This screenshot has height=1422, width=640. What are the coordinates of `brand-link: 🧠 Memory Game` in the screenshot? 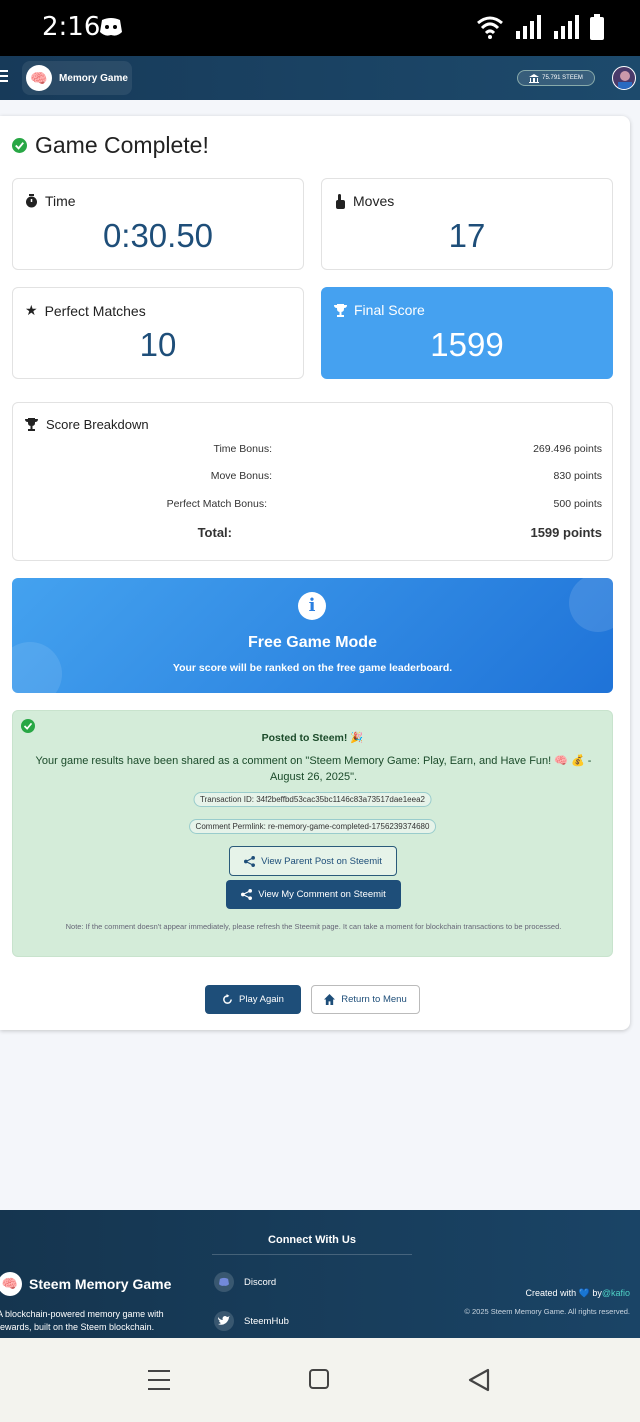 It's located at (77, 78).